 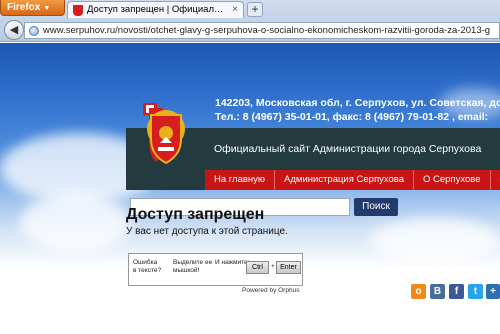 I want to click on chevron-down-icon: ▼, so click(x=47, y=8).